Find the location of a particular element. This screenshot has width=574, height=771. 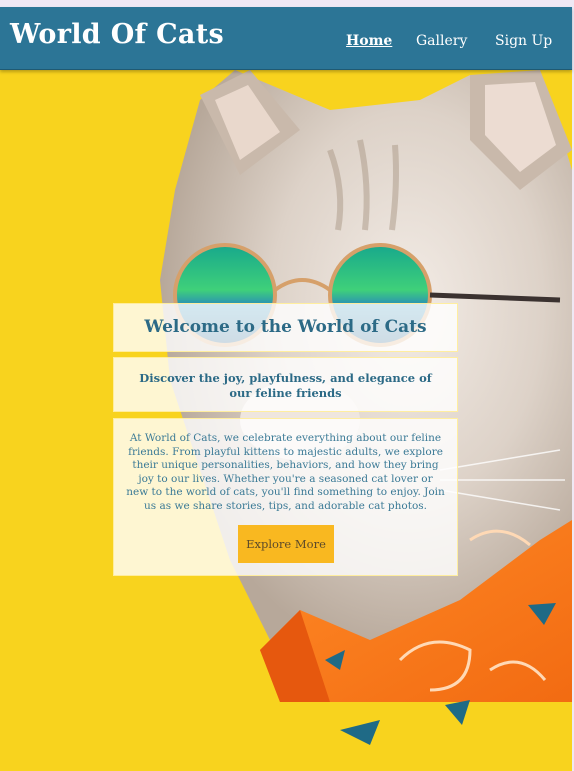

welcome-card: Welcome to the World of Cats is located at coordinates (285, 327).